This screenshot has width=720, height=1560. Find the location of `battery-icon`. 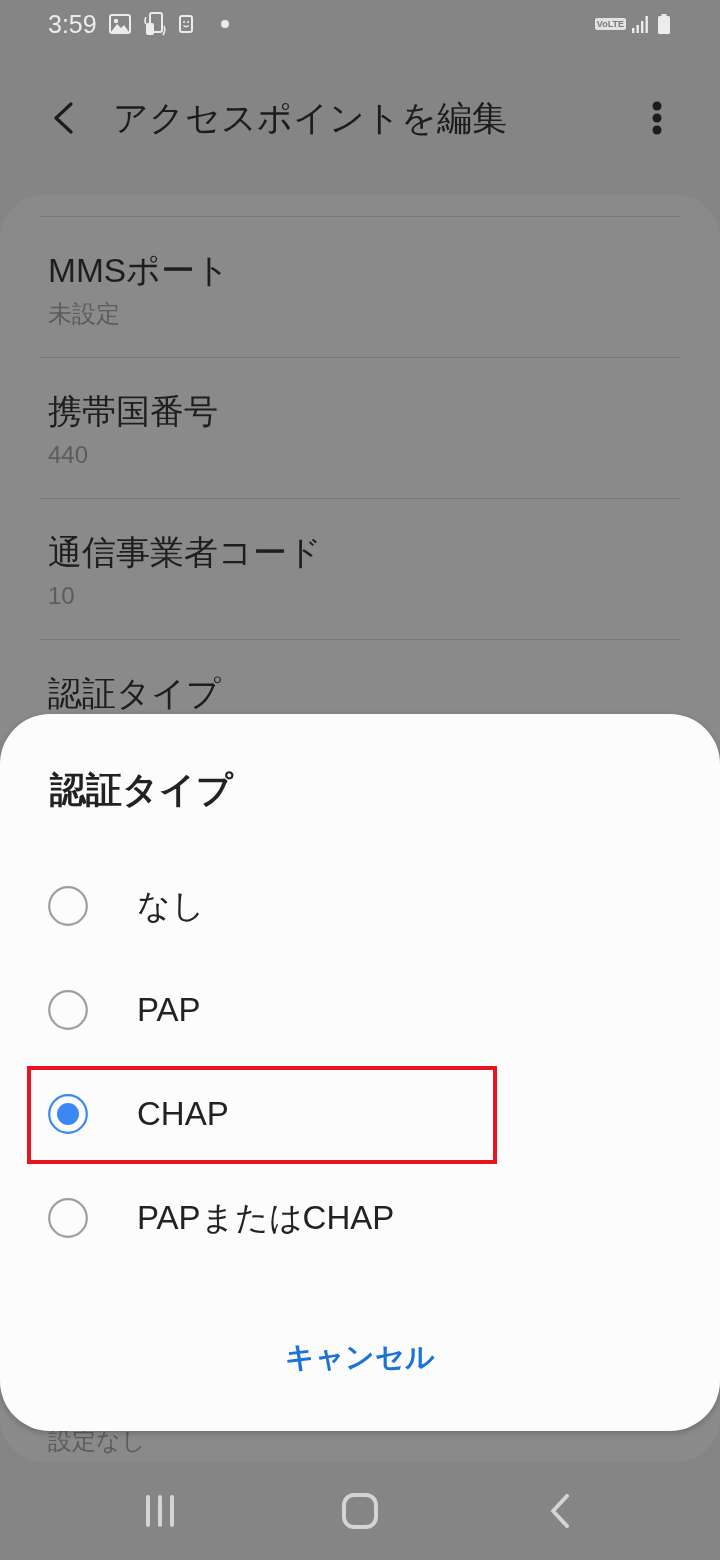

battery-icon is located at coordinates (664, 24).